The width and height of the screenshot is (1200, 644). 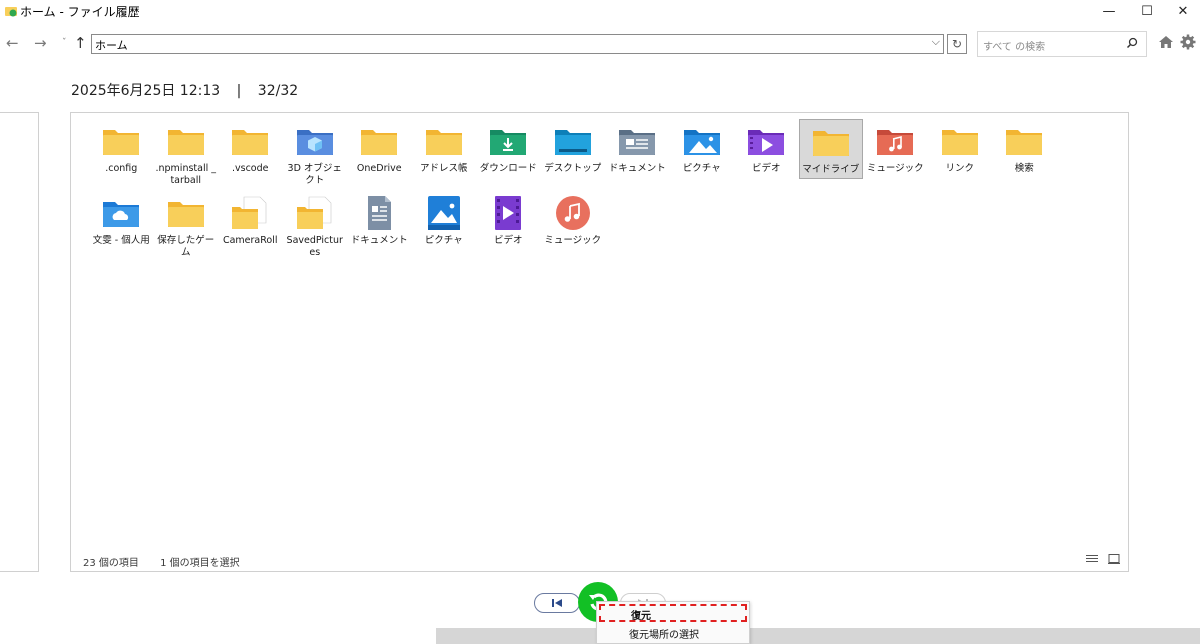 I want to click on recent-dropdown-icon: ˇ, so click(x=64, y=43).